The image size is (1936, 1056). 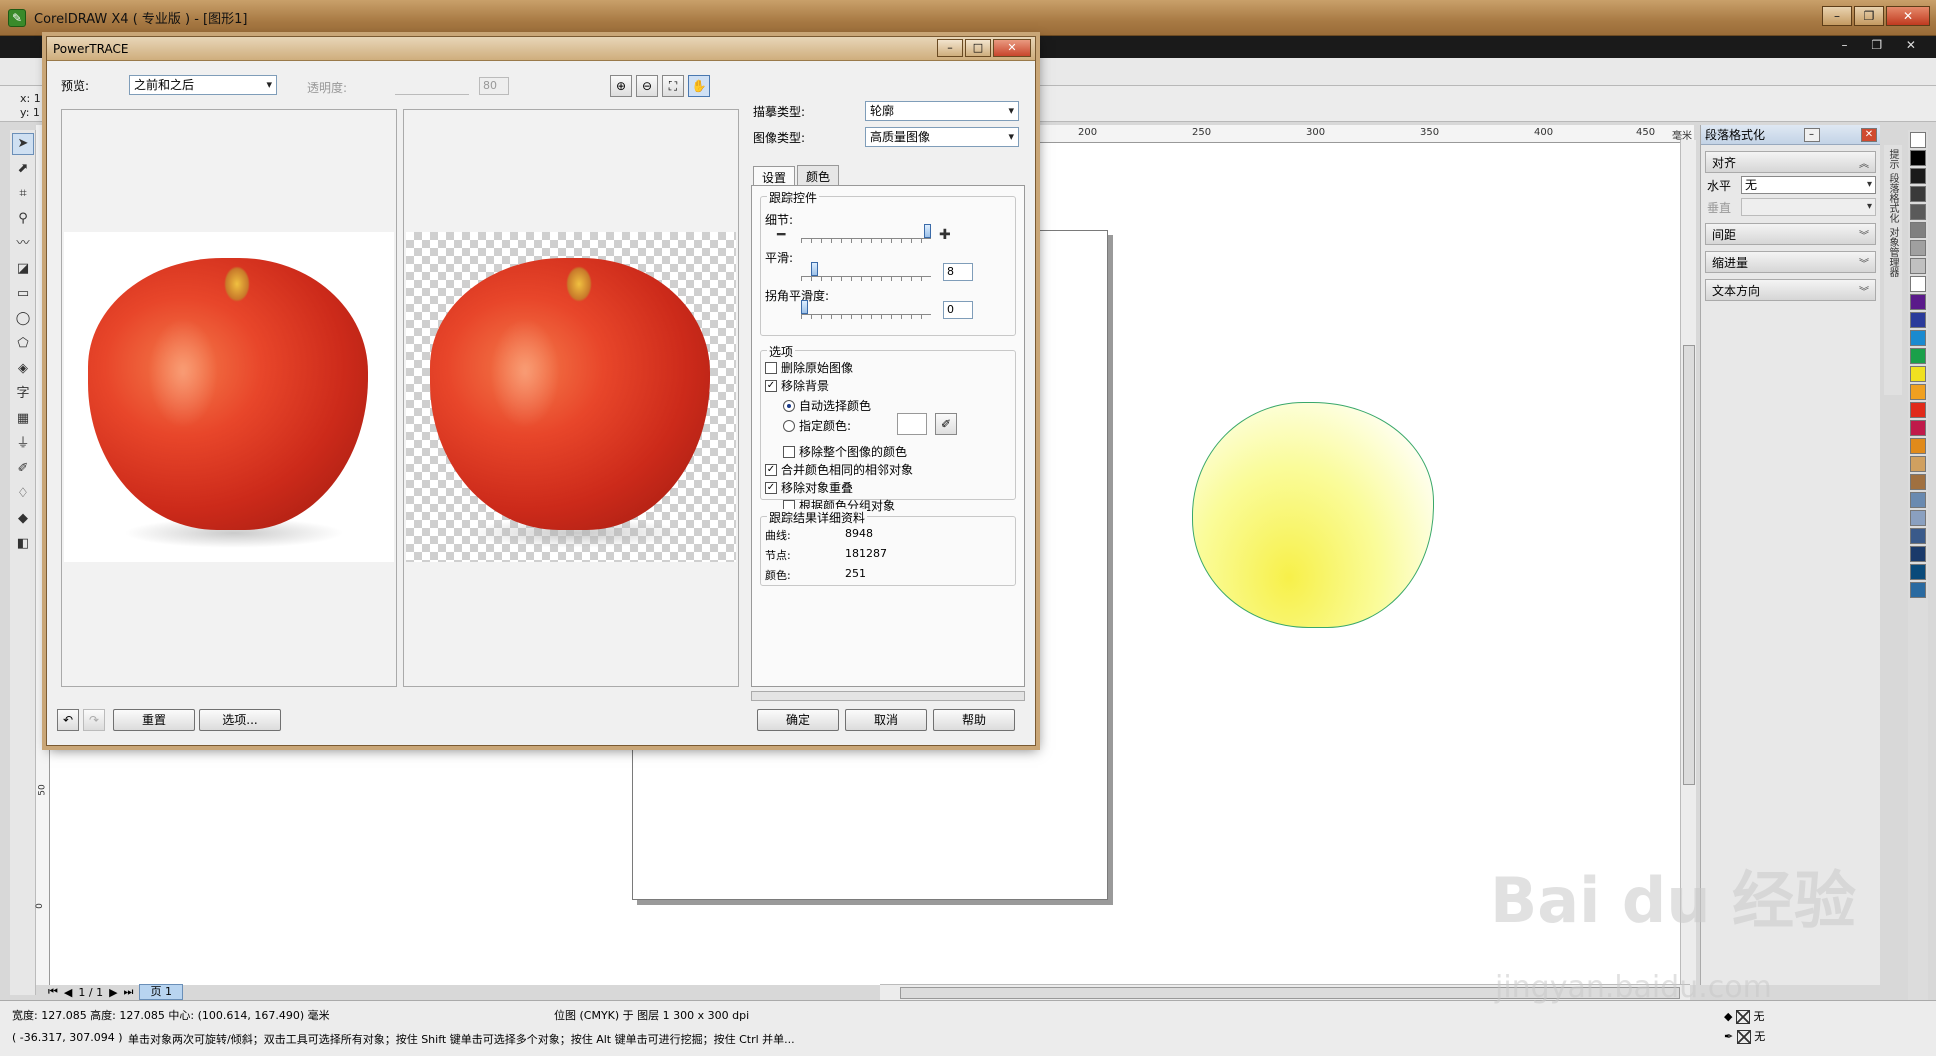 I want to click on no-fill-icon, so click(x=1742, y=1017).